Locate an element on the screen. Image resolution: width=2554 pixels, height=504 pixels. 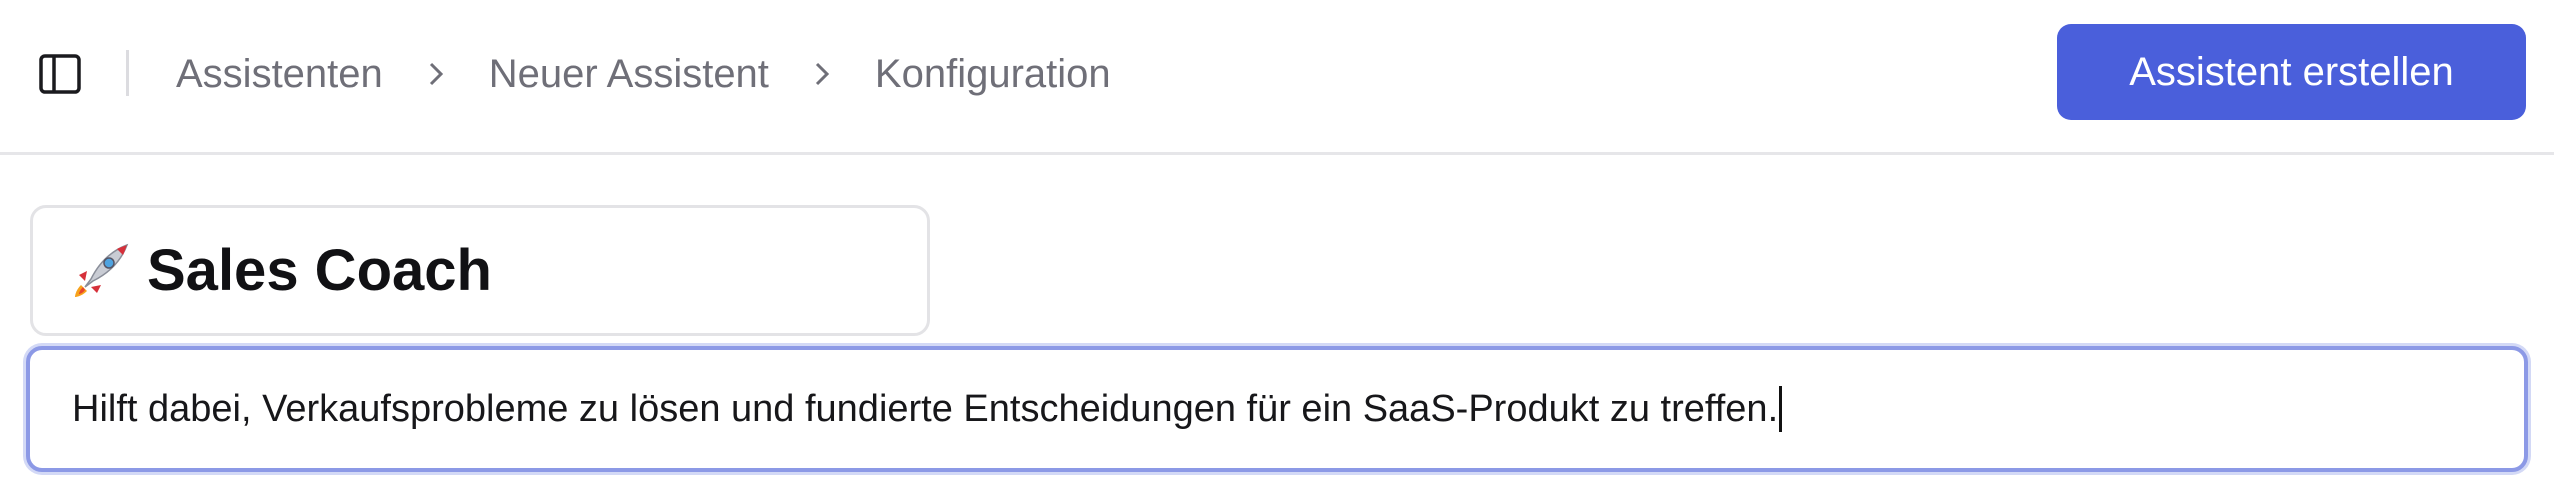
breadcrumb-item-neuer-assistent: Neuer Assistent is located at coordinates (629, 74).